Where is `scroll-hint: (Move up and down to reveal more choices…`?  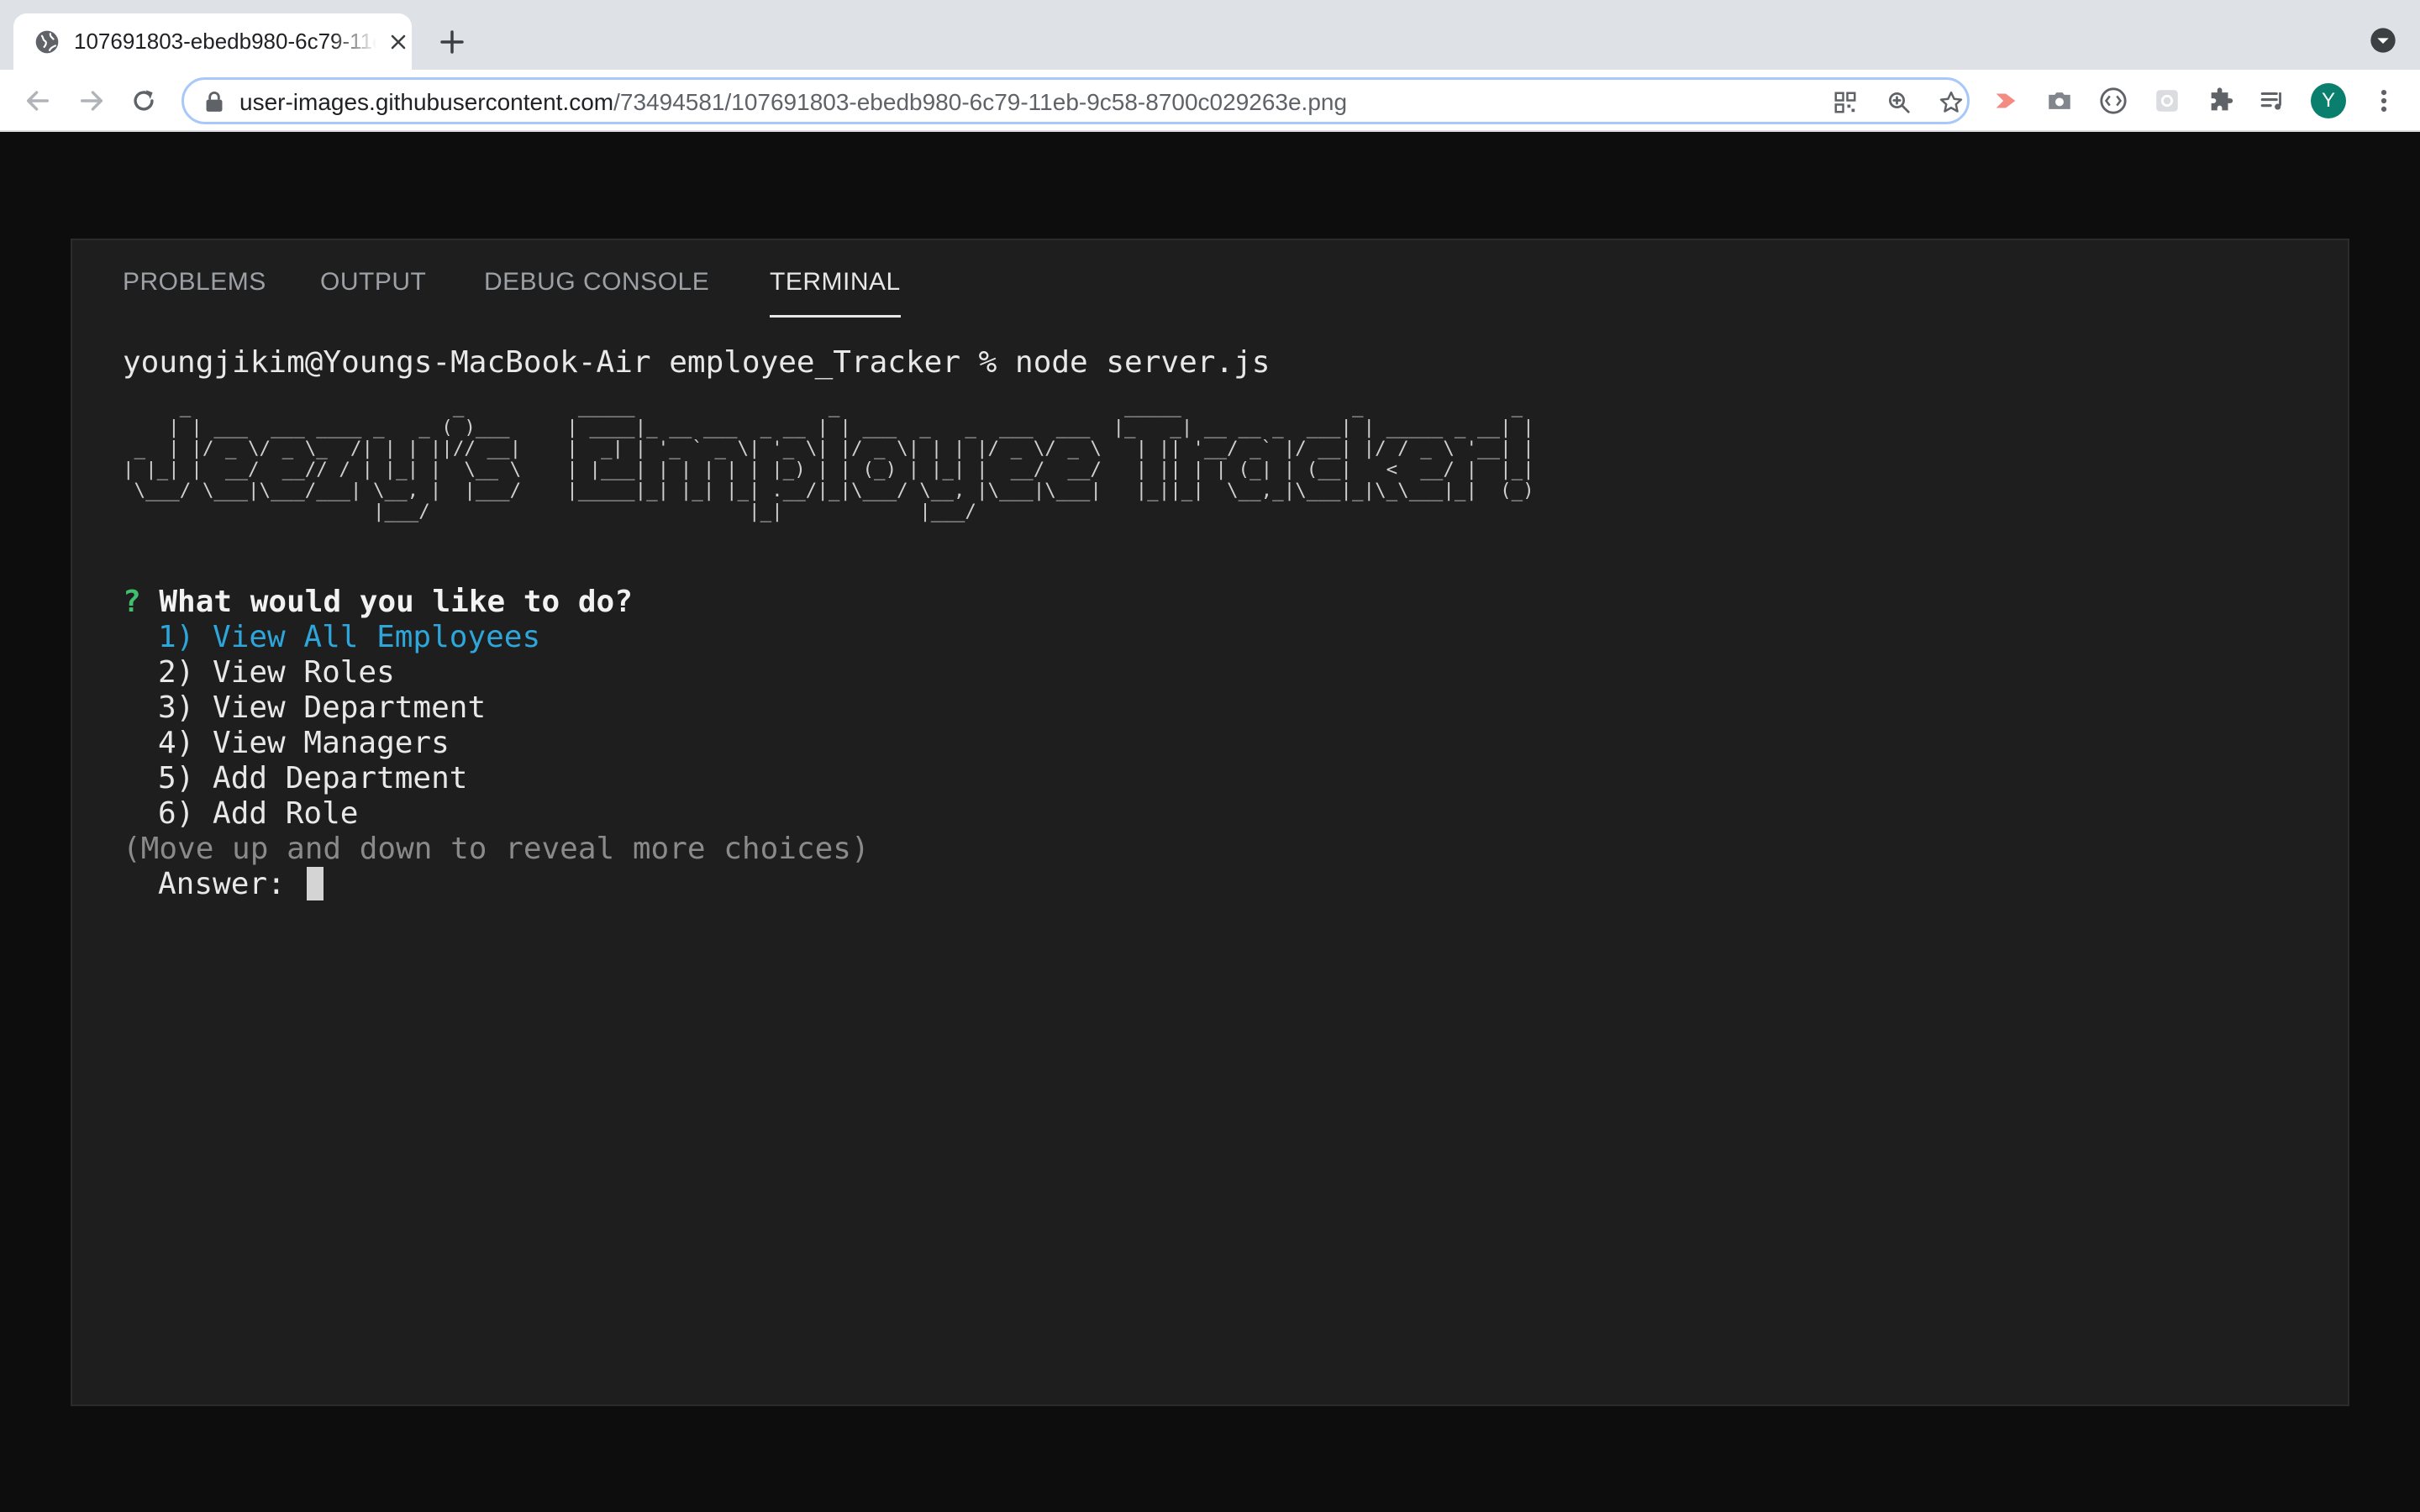 scroll-hint: (Move up and down to reveal more choices… is located at coordinates (496, 849).